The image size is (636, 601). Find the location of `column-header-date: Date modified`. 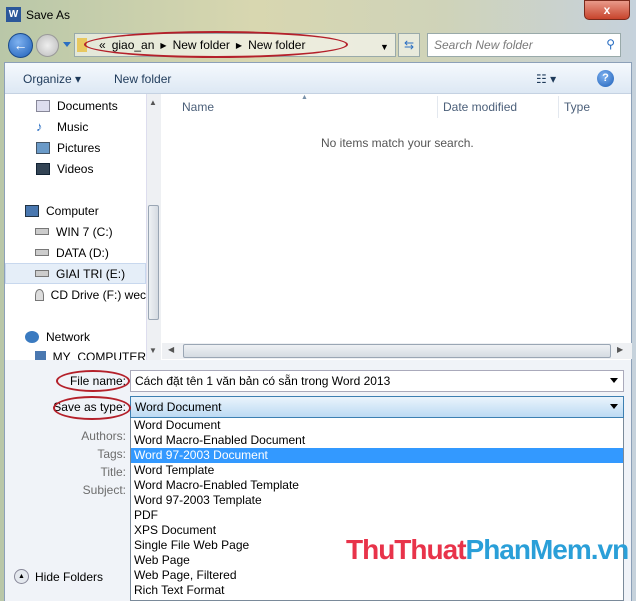

column-header-date: Date modified is located at coordinates (480, 107).